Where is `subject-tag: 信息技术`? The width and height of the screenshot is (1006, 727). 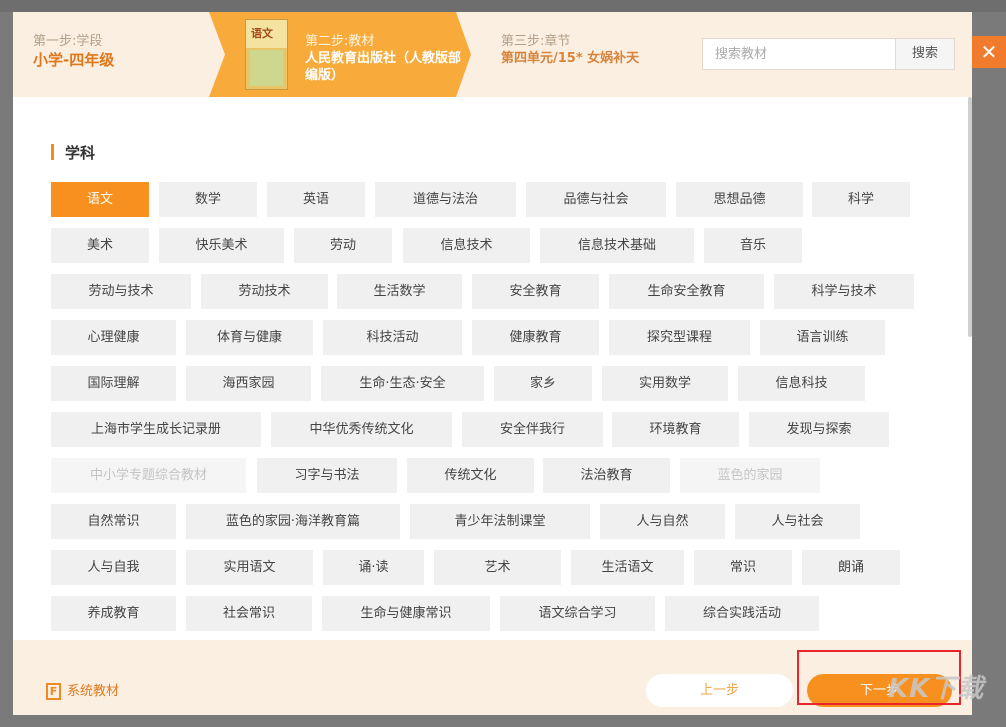
subject-tag: 信息技术 is located at coordinates (466, 245).